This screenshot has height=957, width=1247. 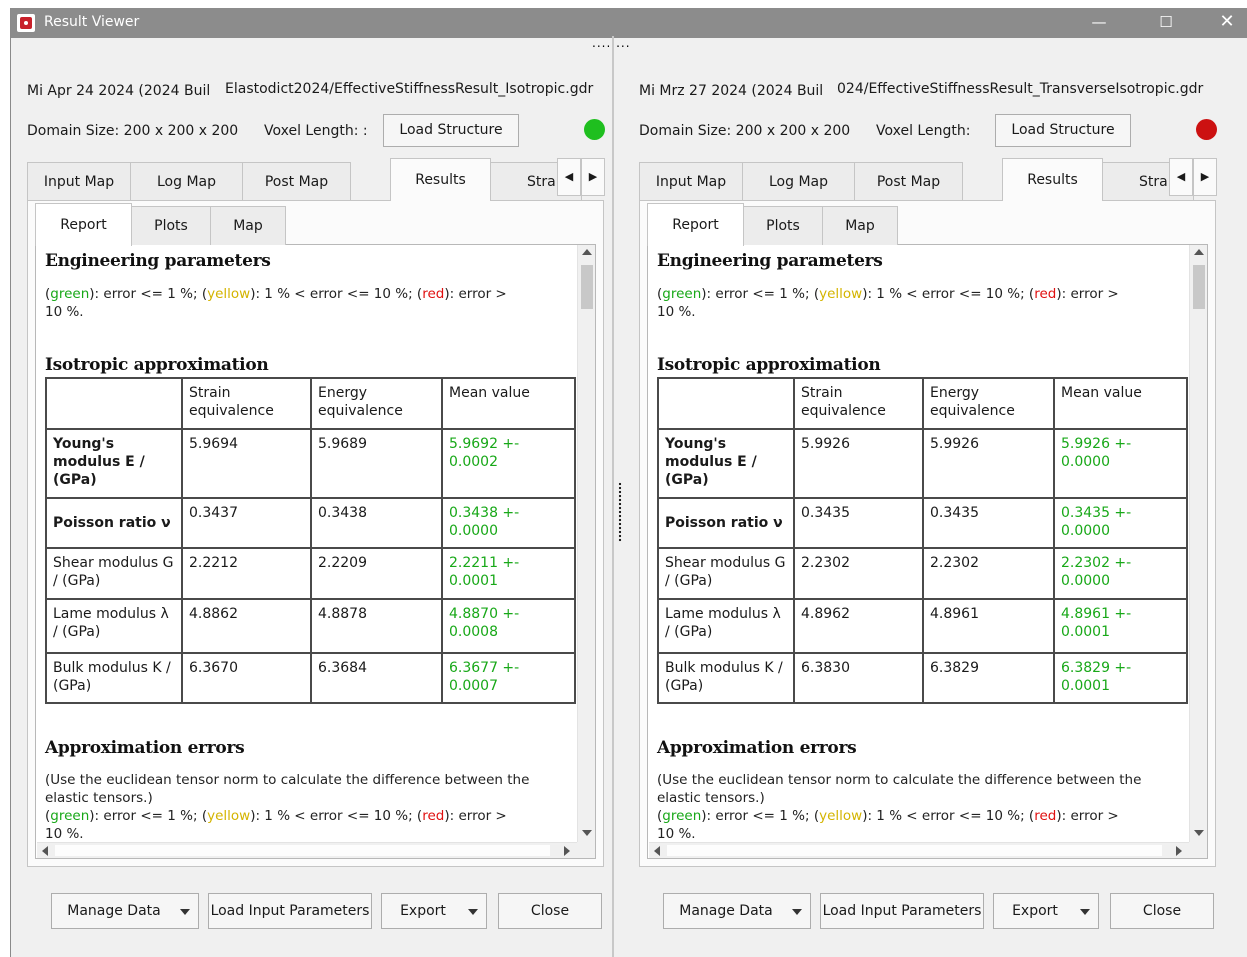 I want to click on strain-value: 0.3435, so click(x=858, y=523).